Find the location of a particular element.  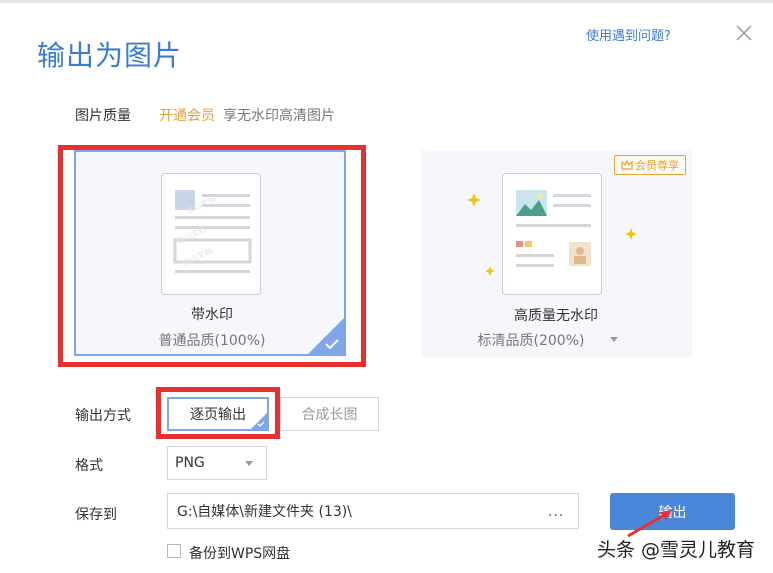

window-top-strip is located at coordinates (386, 1).